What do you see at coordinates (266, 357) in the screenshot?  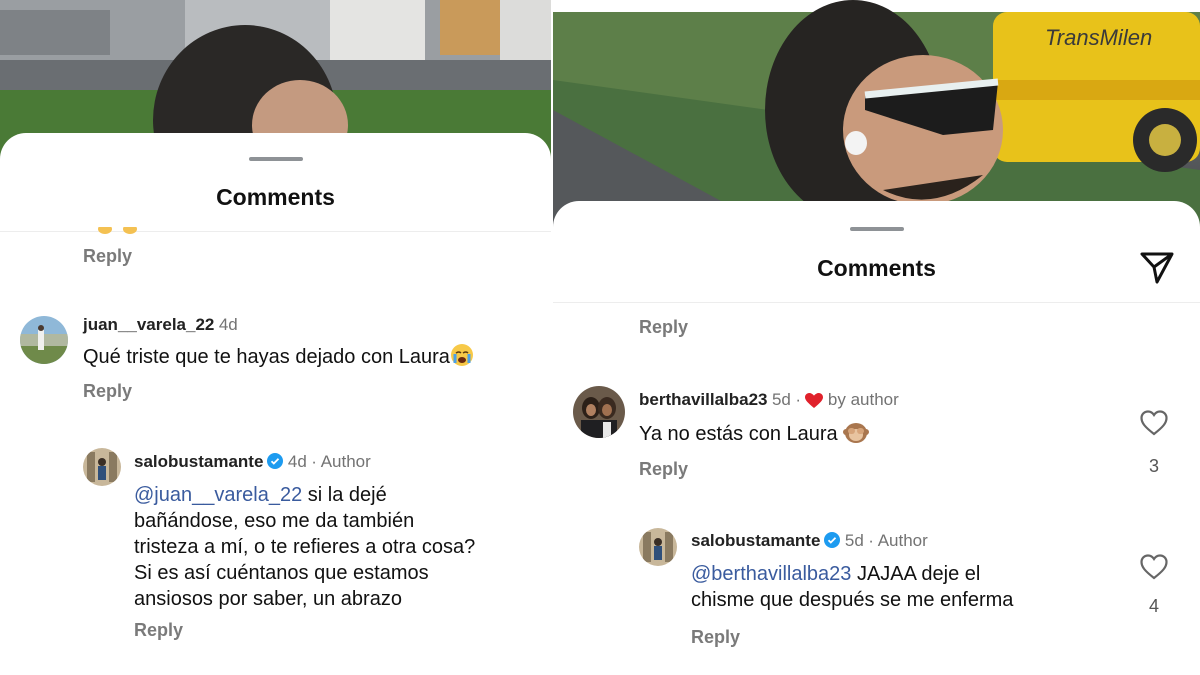 I see `comment-text: Qué triste que te hayas dejado con Laura` at bounding box center [266, 357].